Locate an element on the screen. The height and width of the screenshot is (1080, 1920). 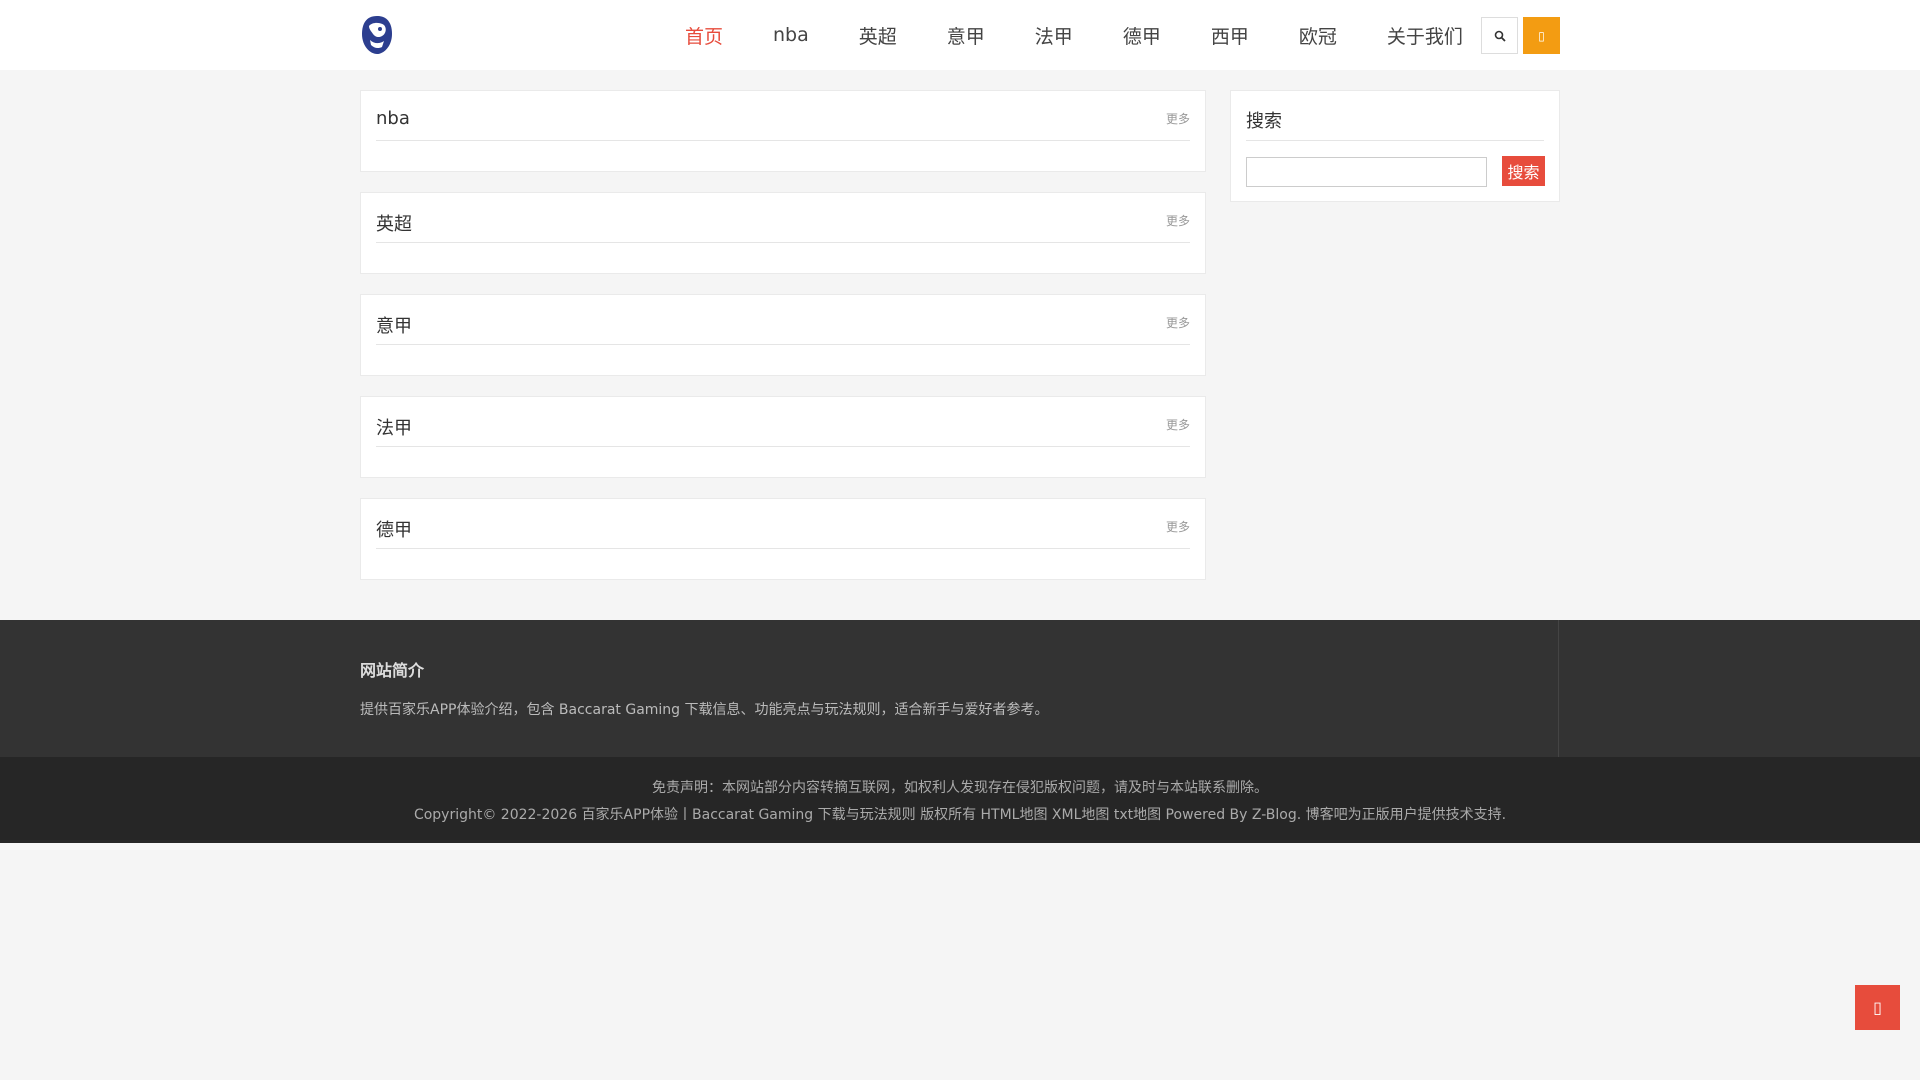
menu-toggle-button: ▯ is located at coordinates (1541, 35).